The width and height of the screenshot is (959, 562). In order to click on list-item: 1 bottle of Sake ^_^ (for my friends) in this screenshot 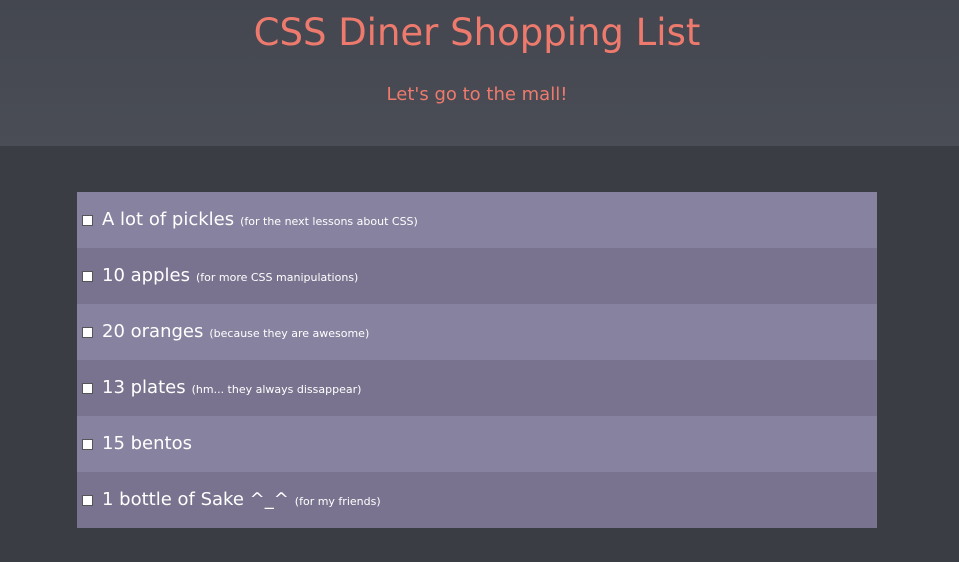, I will do `click(477, 500)`.